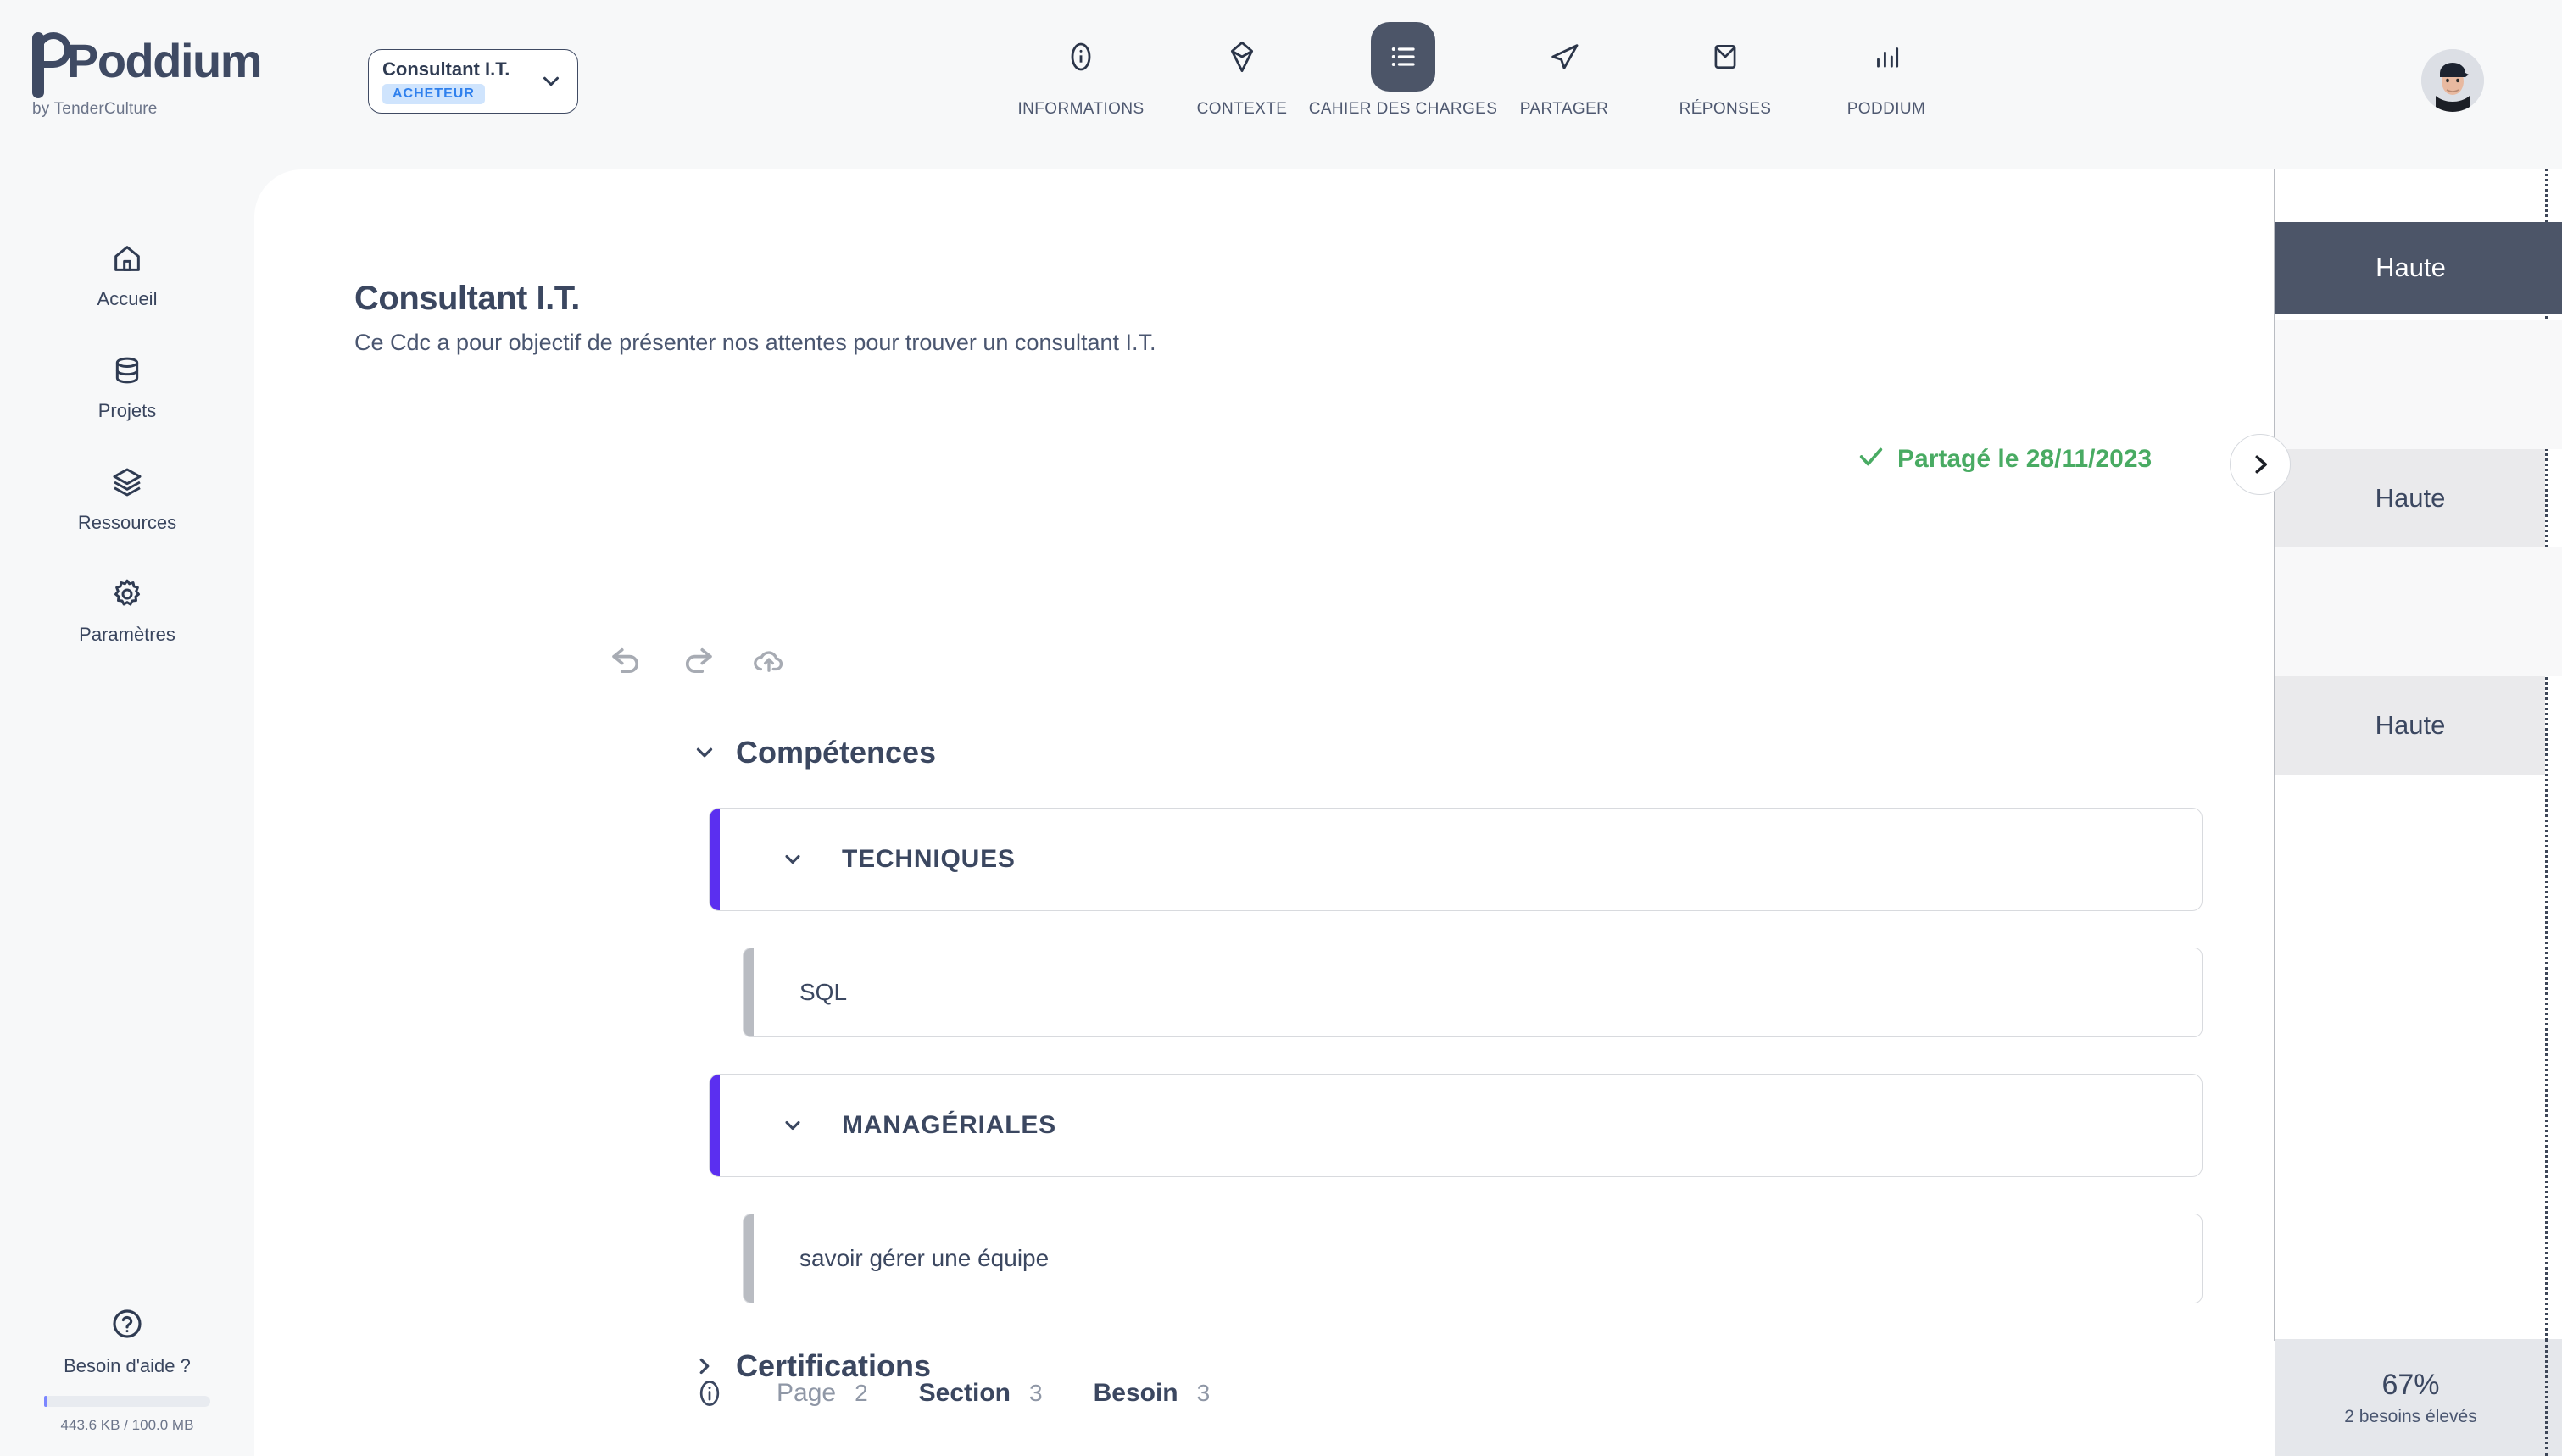 The height and width of the screenshot is (1456, 2562). Describe the element at coordinates (2025, 459) in the screenshot. I see `share-status-text: Partagé le 28/11/2023` at that location.